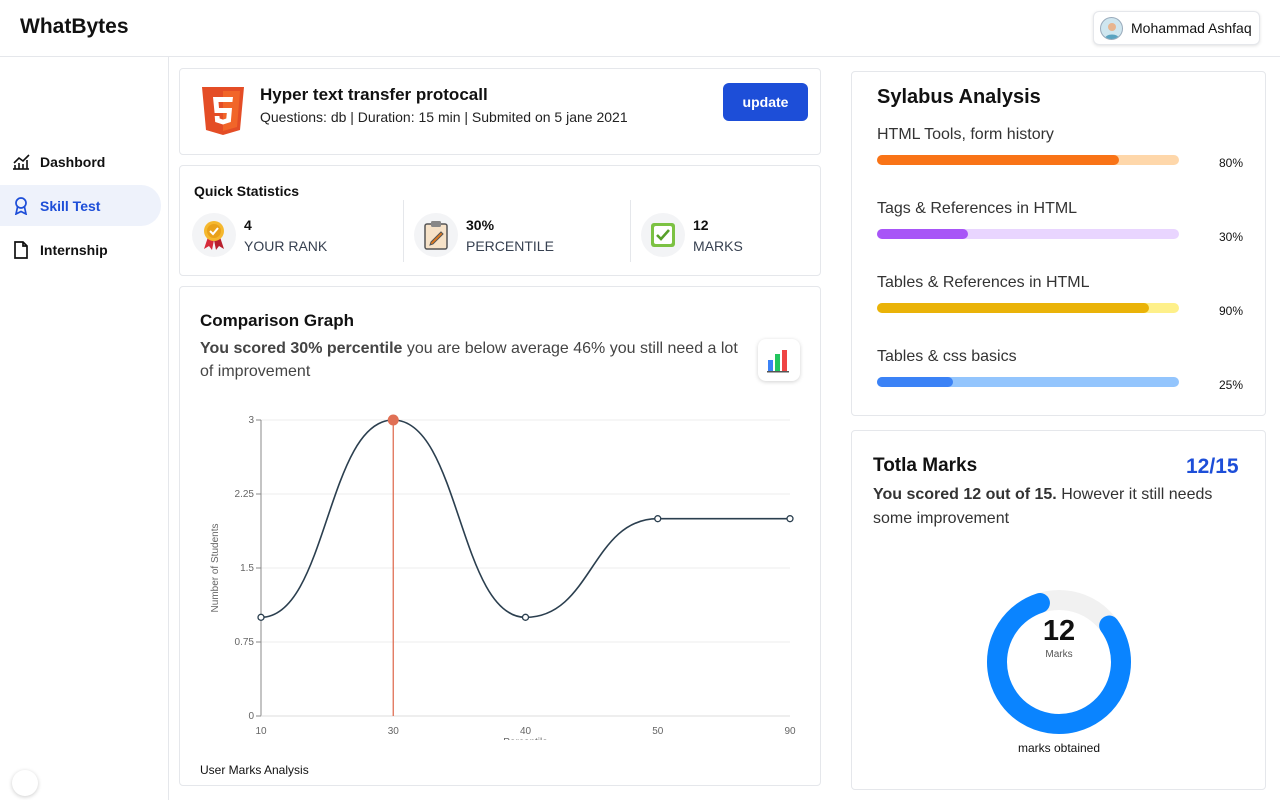 The image size is (1280, 800). I want to click on brand-logo: WhatBytes, so click(74, 27).